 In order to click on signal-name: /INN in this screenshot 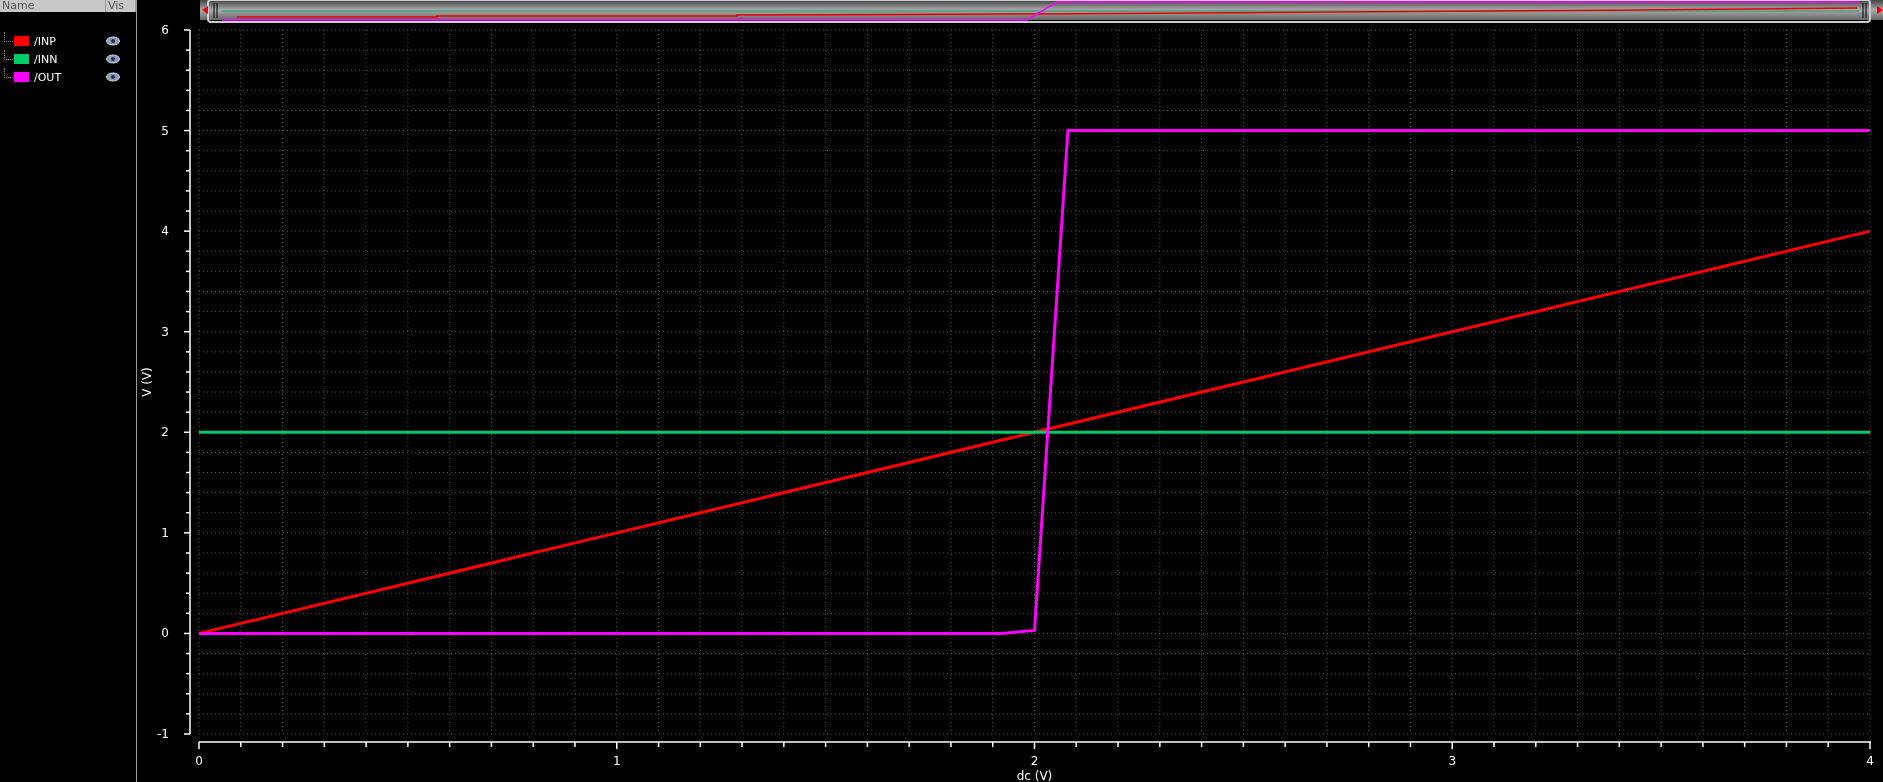, I will do `click(70, 59)`.